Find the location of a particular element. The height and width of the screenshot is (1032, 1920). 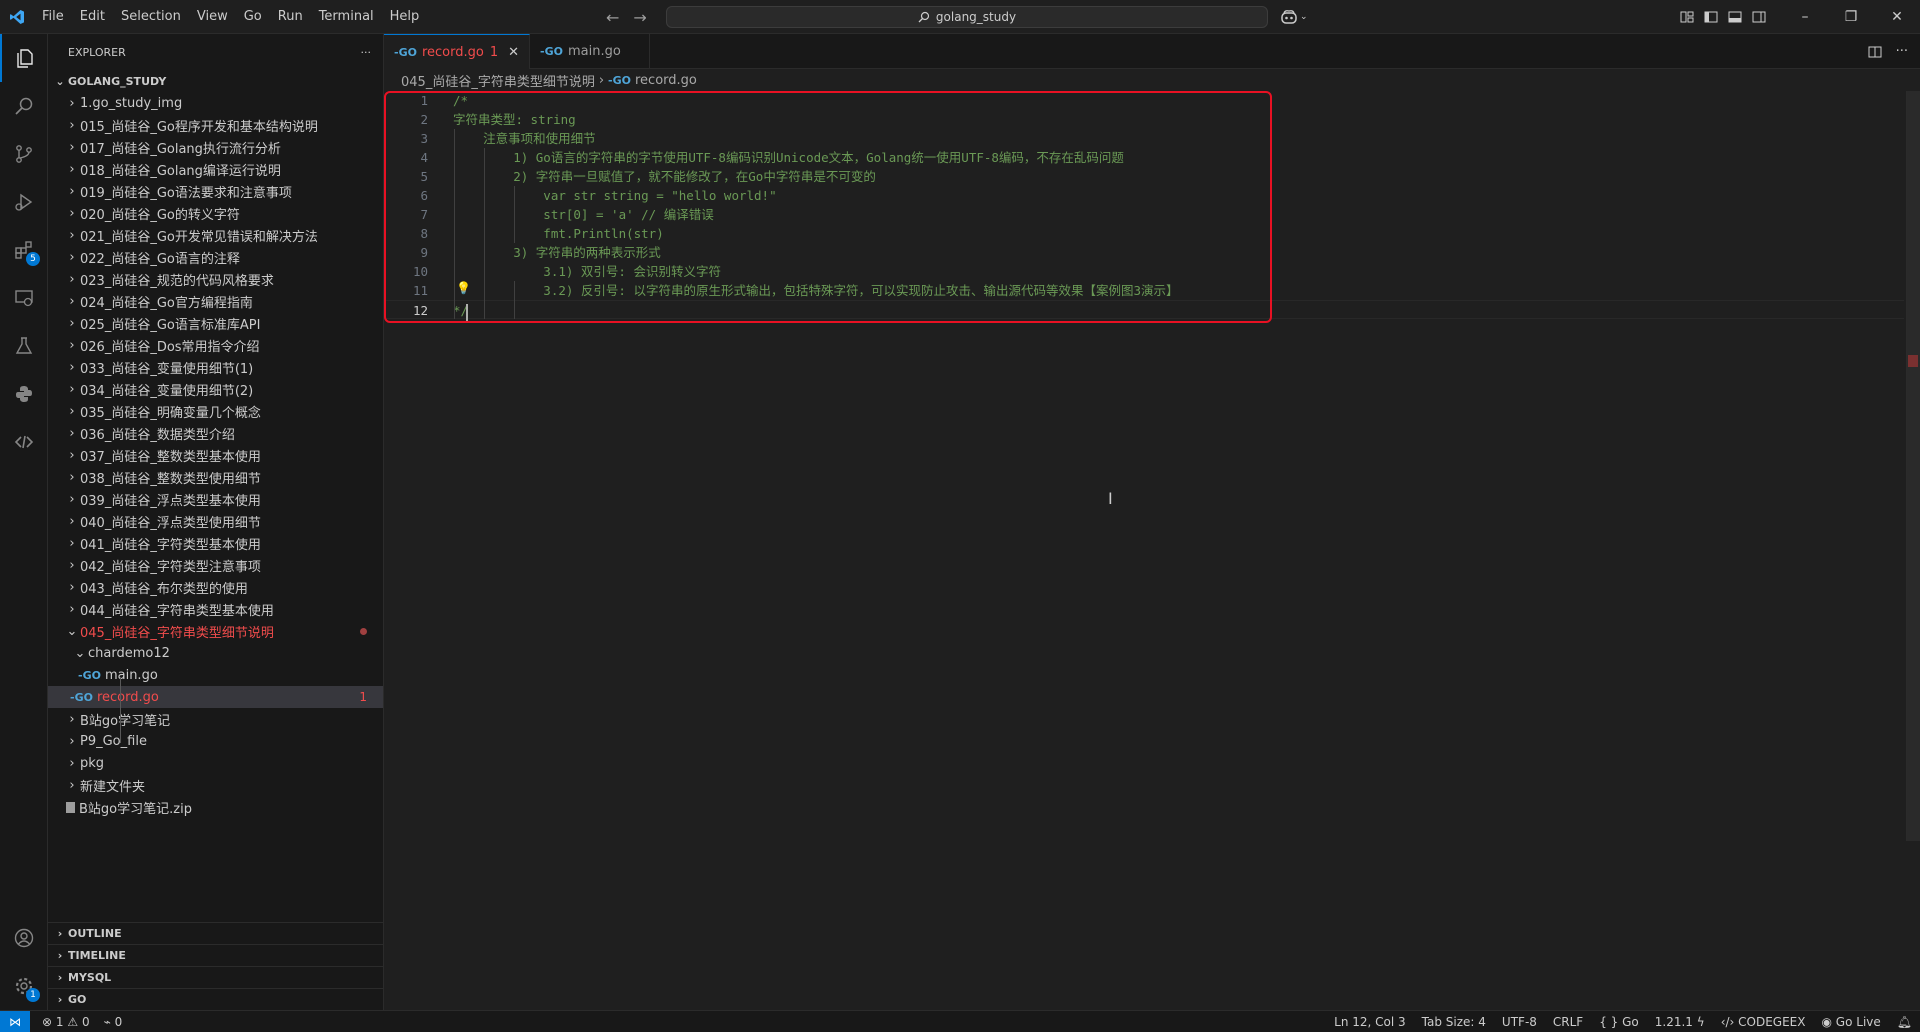

code-line: 9 3) 字符串的两种表示形式 is located at coordinates (1144, 252).